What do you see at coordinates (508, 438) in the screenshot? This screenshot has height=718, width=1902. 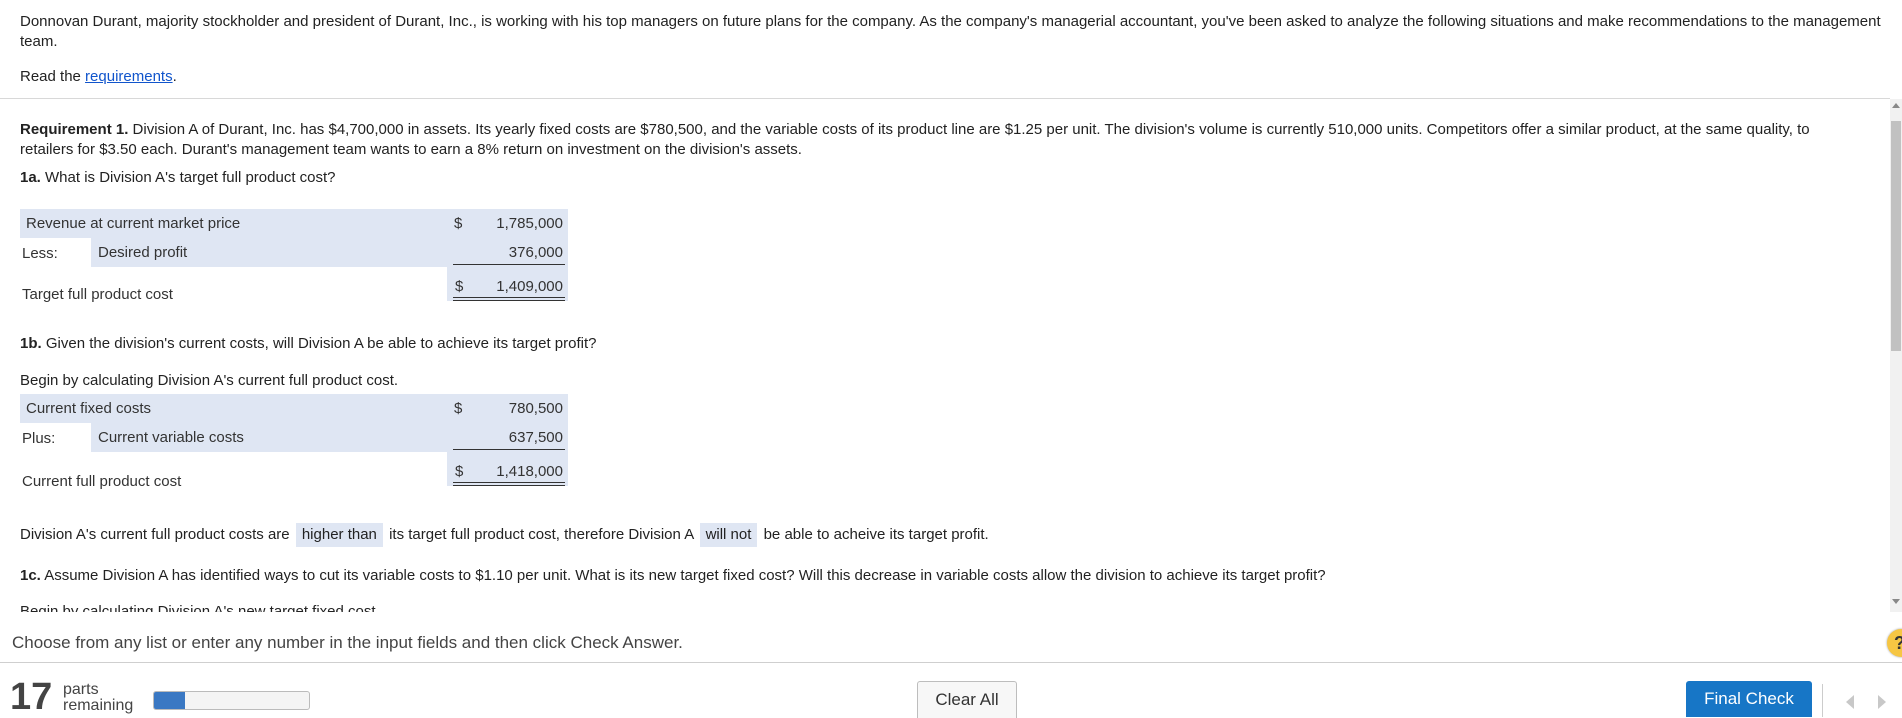 I see `current-variable-costs-value: 637,500` at bounding box center [508, 438].